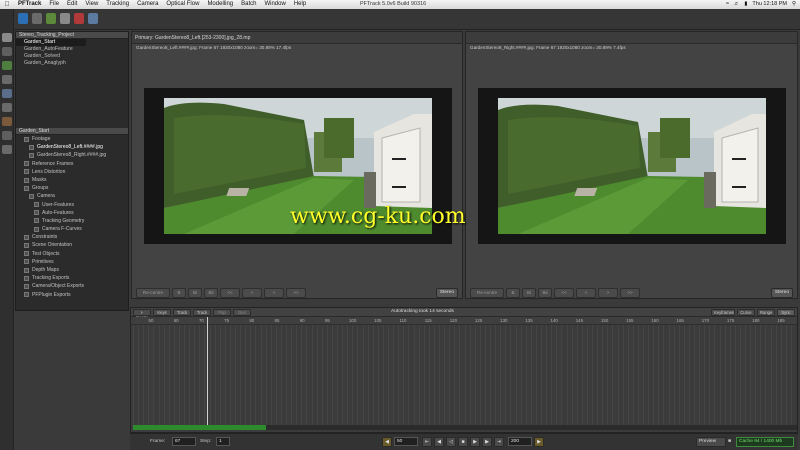  What do you see at coordinates (72, 56) in the screenshot?
I see `project-item: Garden_Solved` at bounding box center [72, 56].